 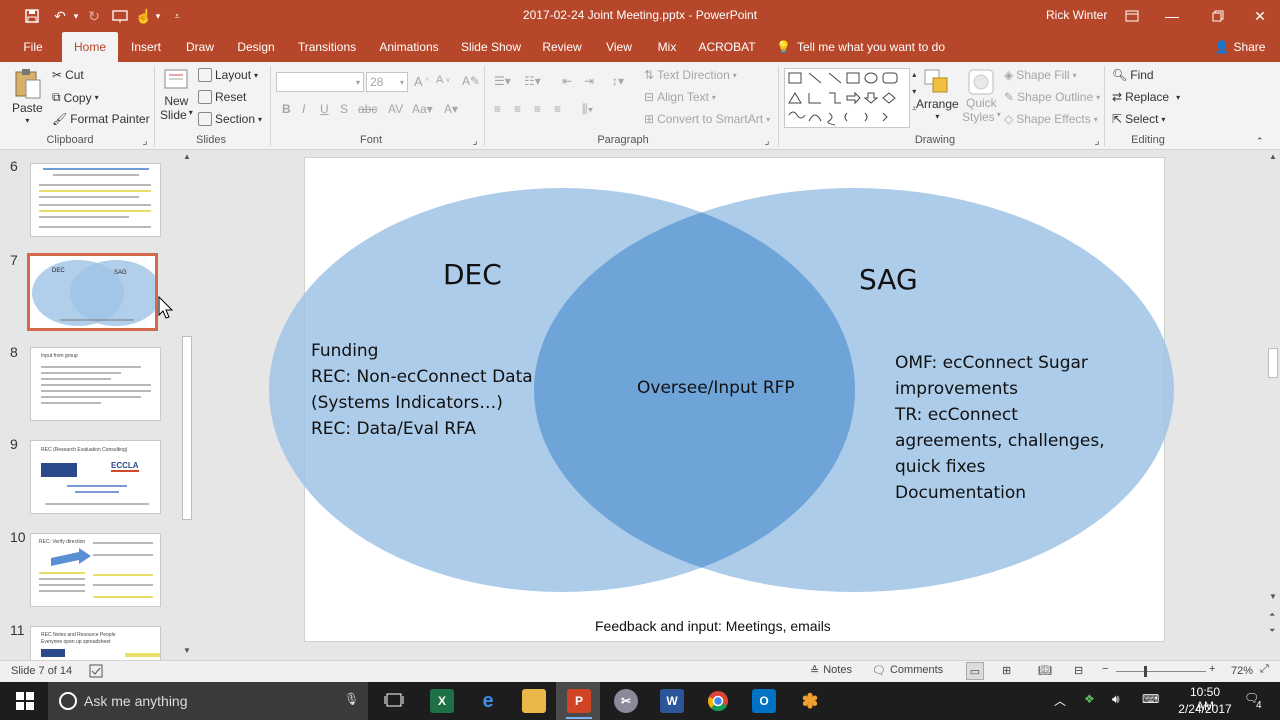 What do you see at coordinates (146, 47) in the screenshot?
I see `tab-insert: Insert` at bounding box center [146, 47].